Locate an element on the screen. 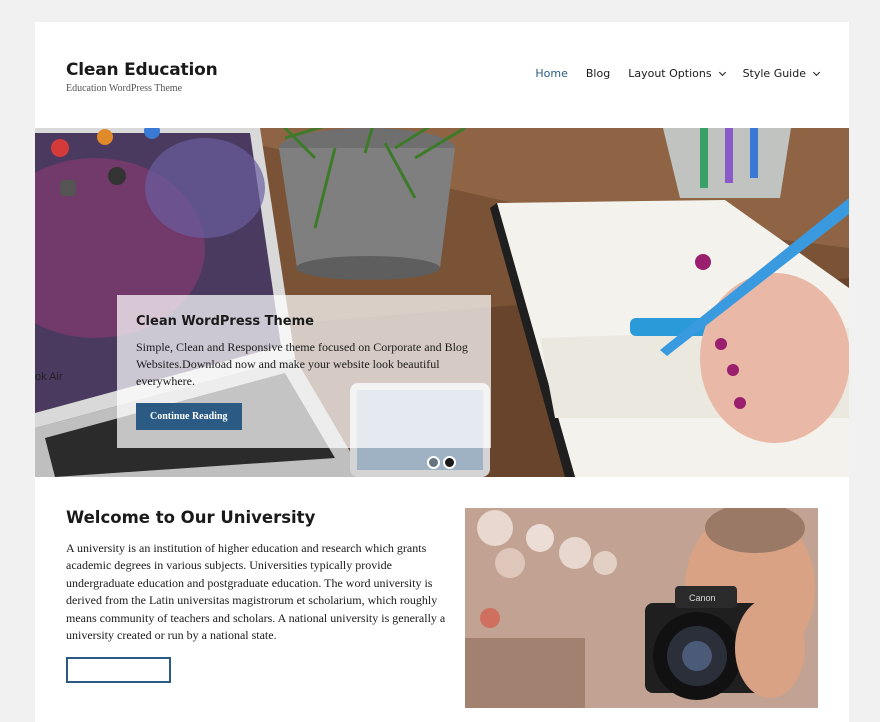 The width and height of the screenshot is (880, 722). nav-item-label: Layout Options is located at coordinates (670, 73).